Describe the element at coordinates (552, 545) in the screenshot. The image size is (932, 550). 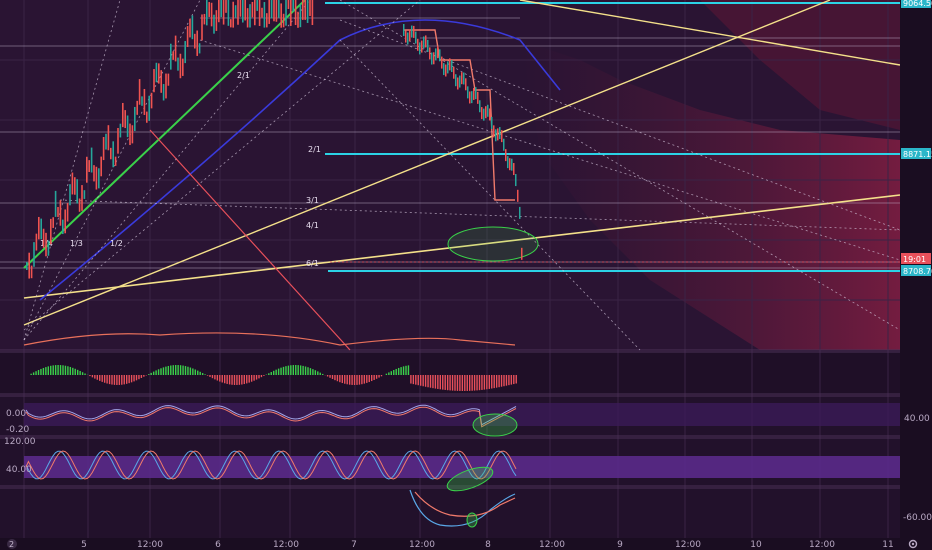
I see `time-tick-7: 12:00` at that location.